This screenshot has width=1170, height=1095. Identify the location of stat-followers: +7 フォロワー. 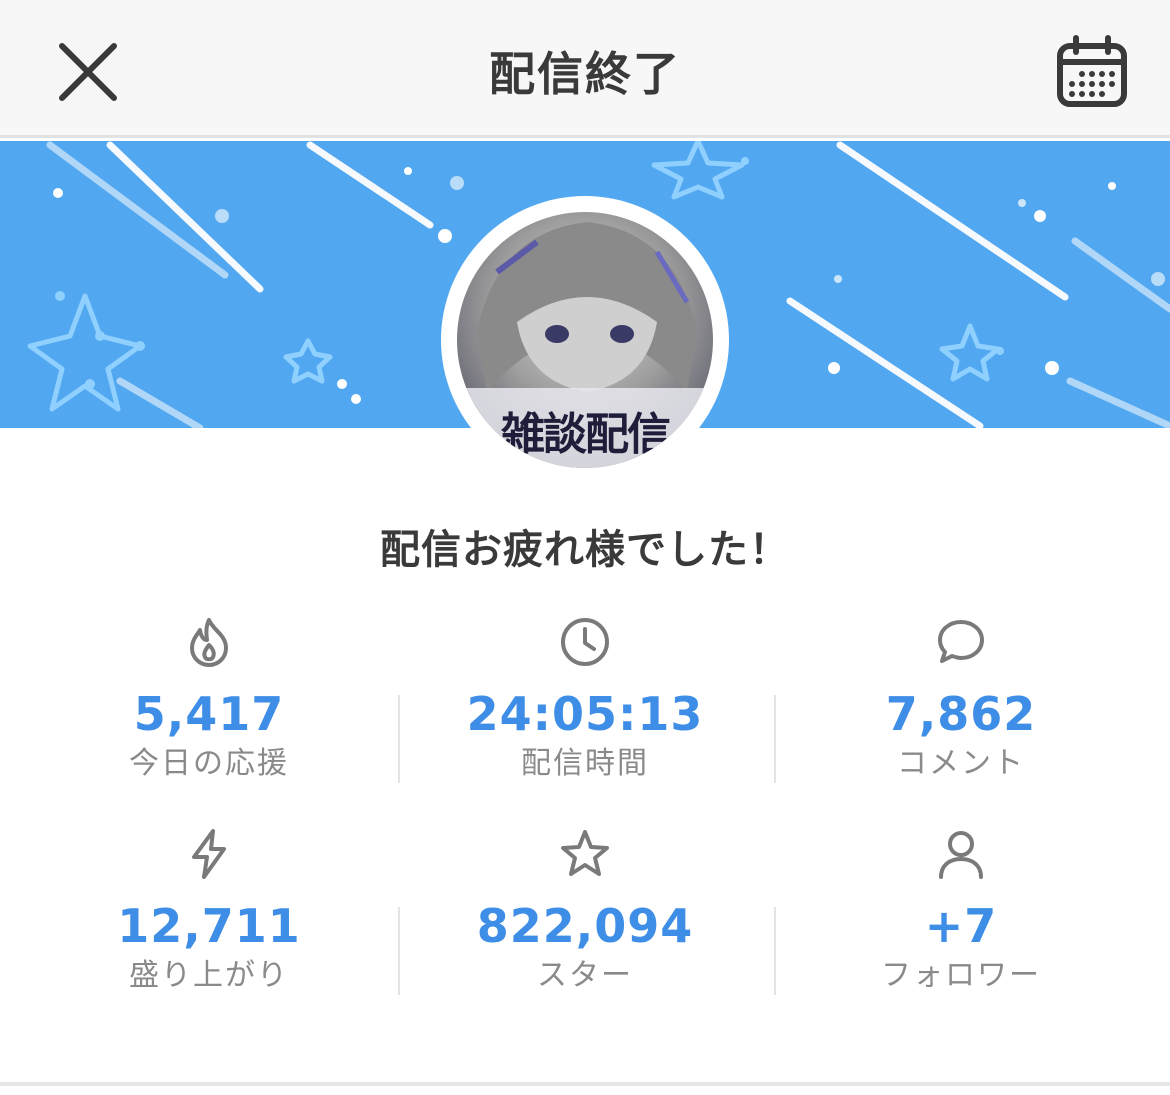
(961, 911).